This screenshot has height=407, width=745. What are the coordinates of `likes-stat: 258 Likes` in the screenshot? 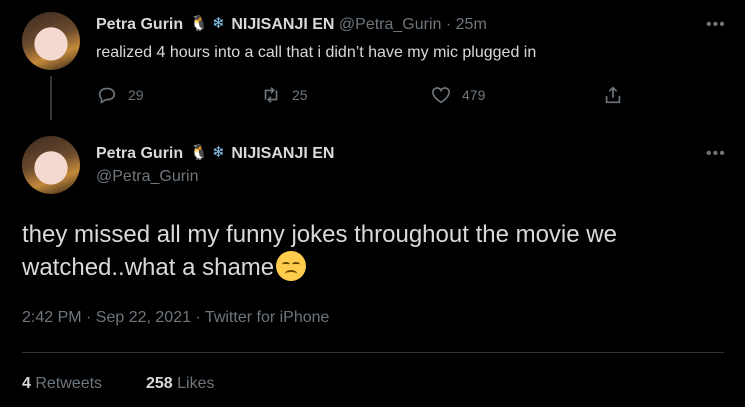 It's located at (180, 384).